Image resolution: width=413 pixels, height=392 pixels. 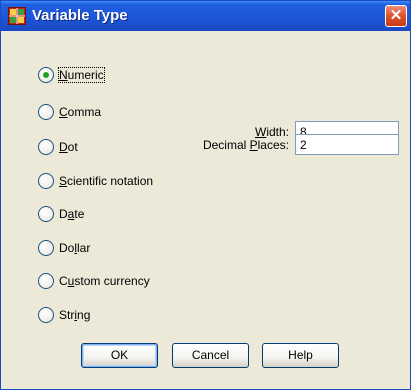 What do you see at coordinates (106, 181) in the screenshot?
I see `radio-label-scientific-notation: Scientific notation` at bounding box center [106, 181].